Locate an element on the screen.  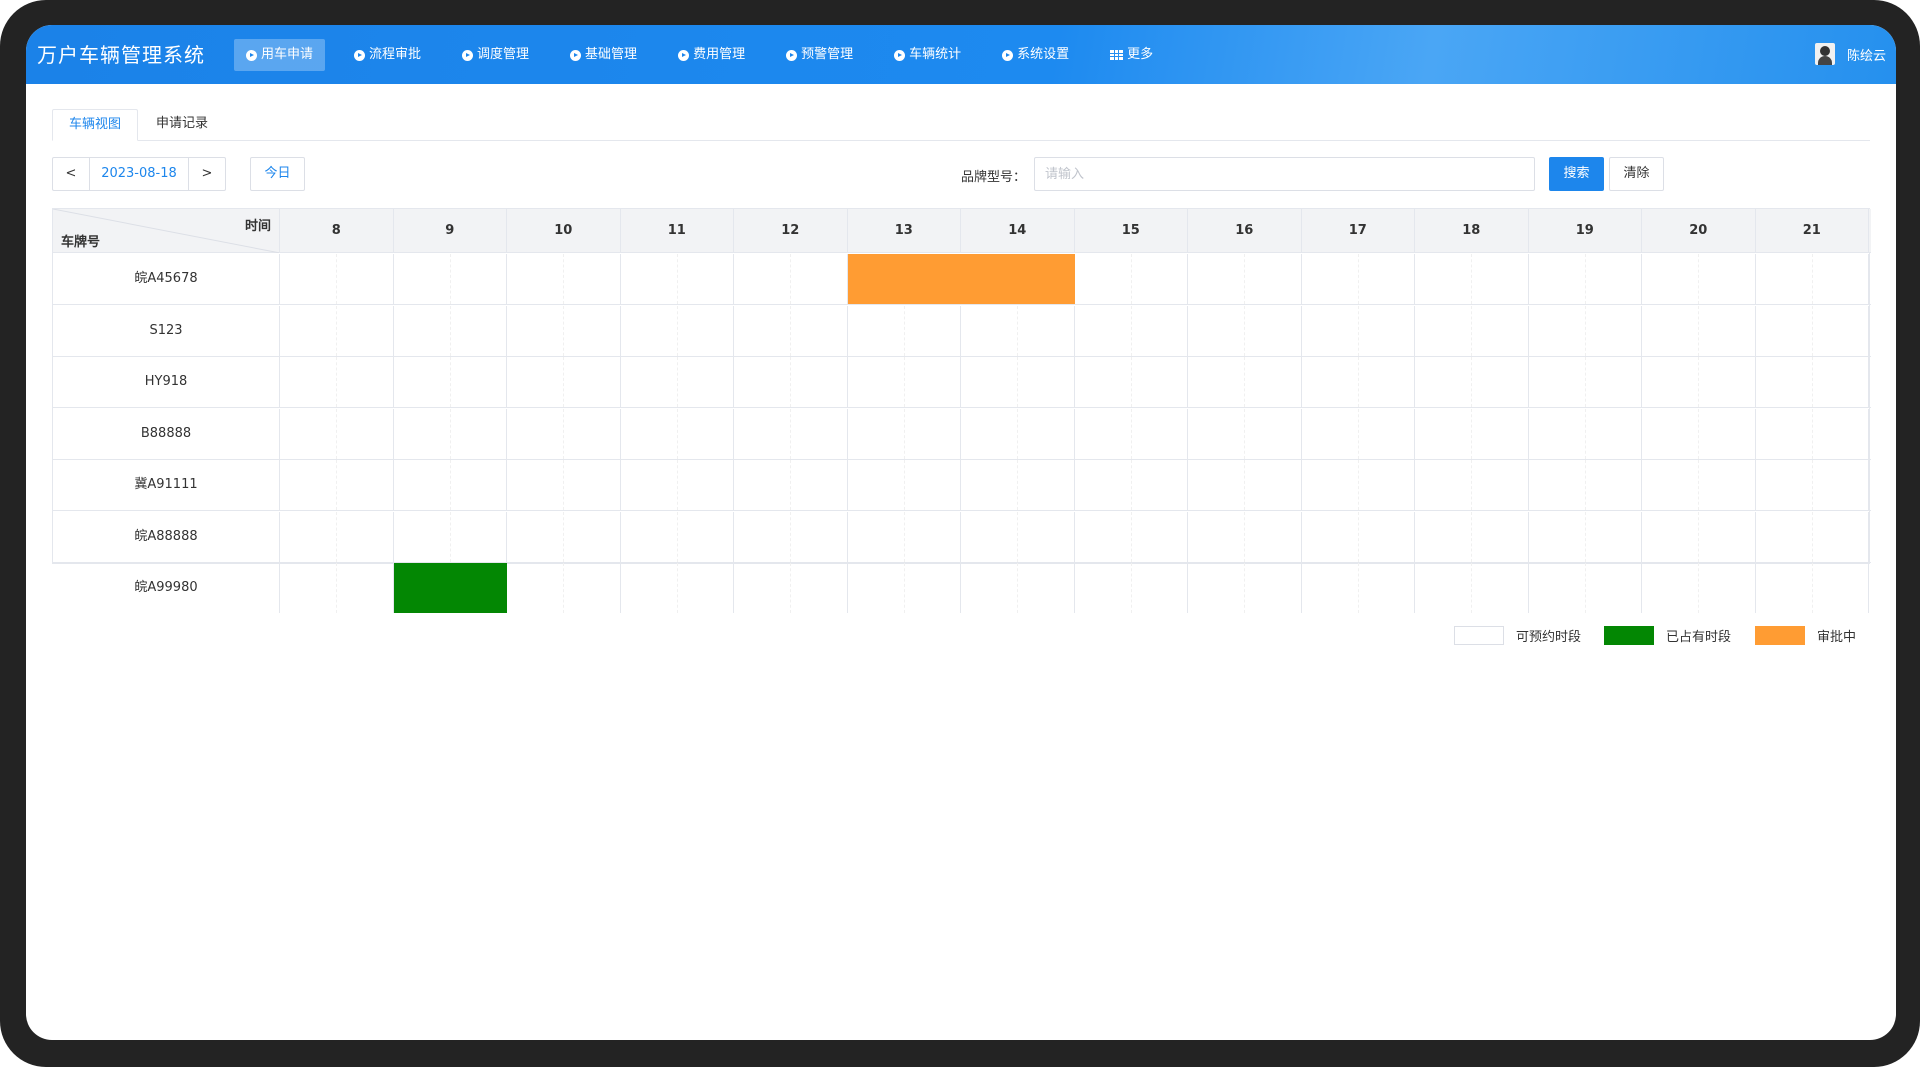
nav-item-0: 用车申请 is located at coordinates (280, 55).